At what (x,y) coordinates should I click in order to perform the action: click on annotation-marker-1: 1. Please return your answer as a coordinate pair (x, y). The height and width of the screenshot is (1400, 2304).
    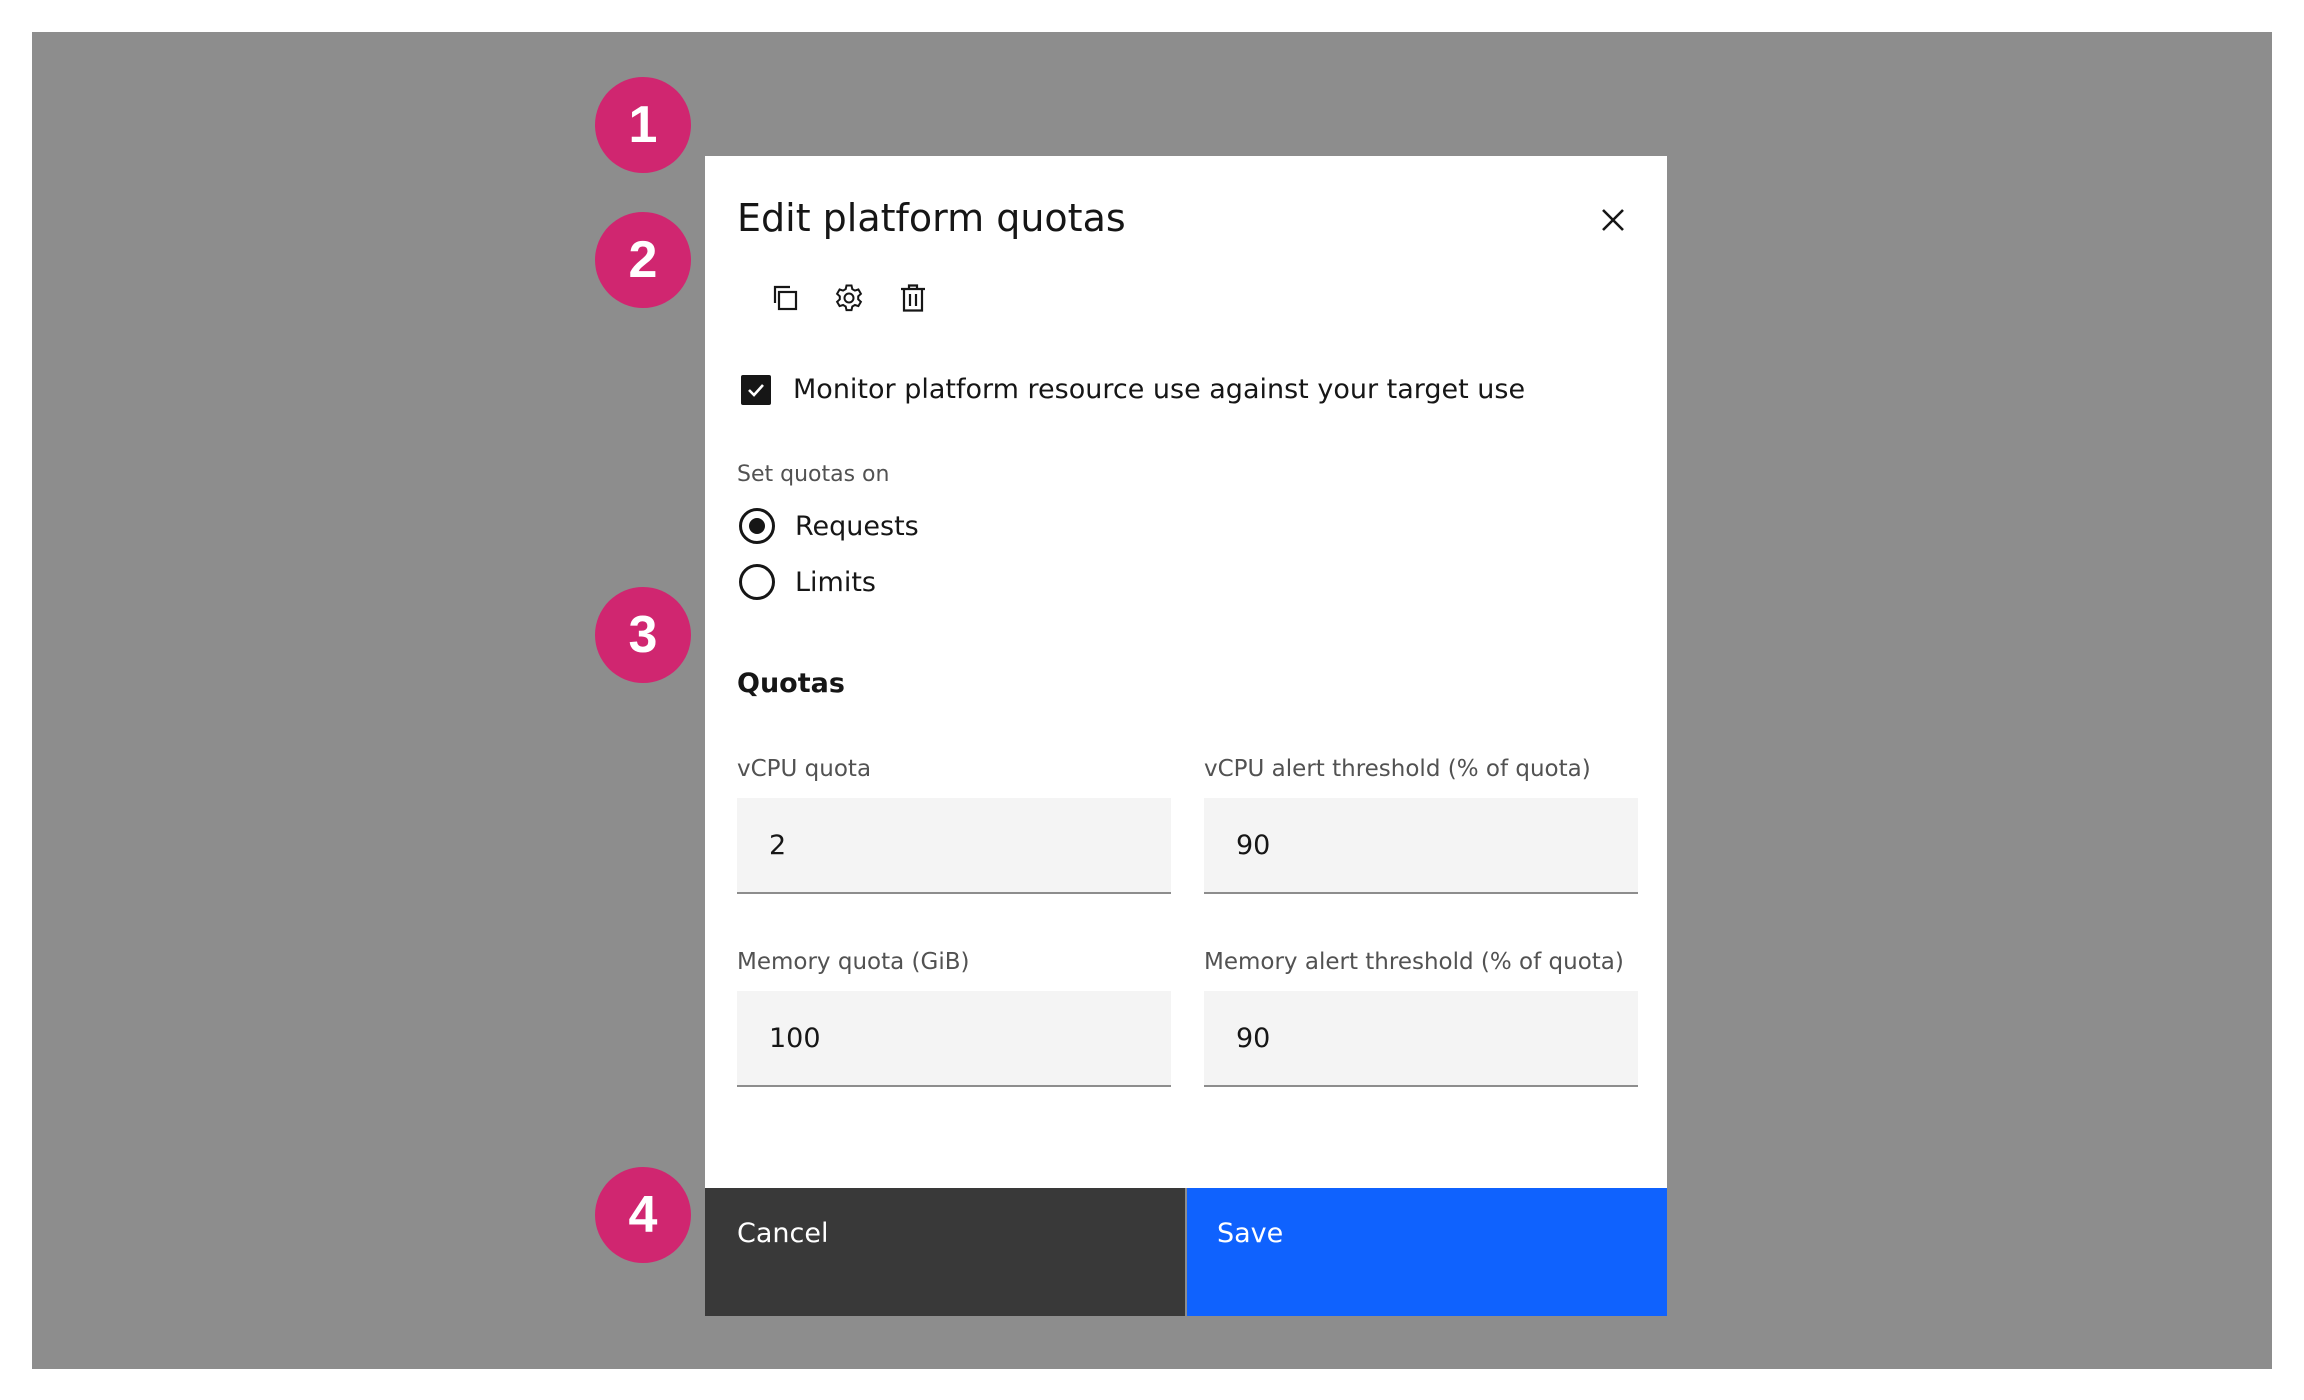
    Looking at the image, I should click on (643, 125).